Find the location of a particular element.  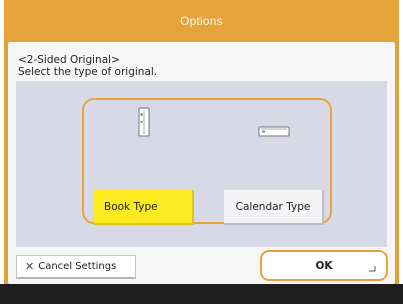

dialog-title: Options is located at coordinates (201, 21).